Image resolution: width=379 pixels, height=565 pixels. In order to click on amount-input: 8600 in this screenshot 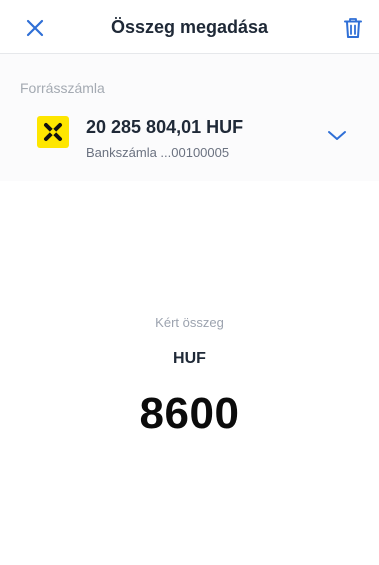, I will do `click(189, 414)`.